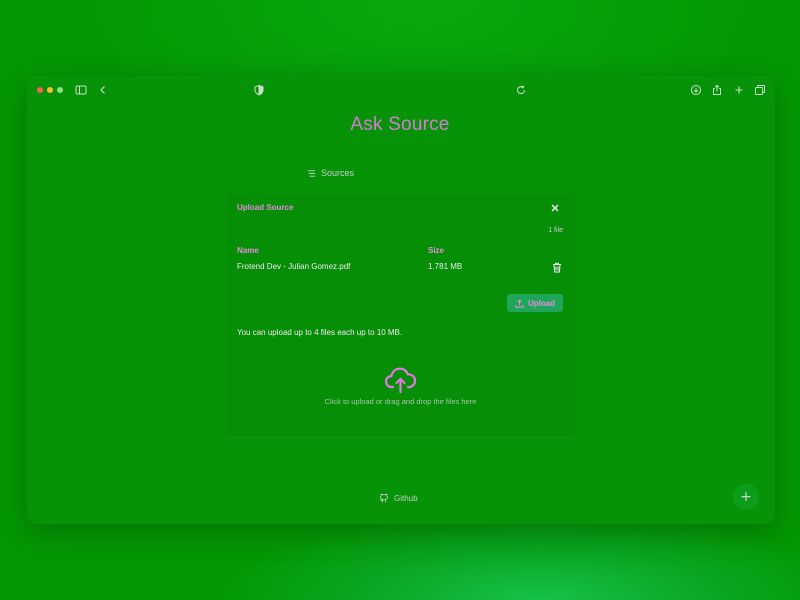 This screenshot has width=800, height=600. Describe the element at coordinates (556, 209) in the screenshot. I see `close-icon` at that location.